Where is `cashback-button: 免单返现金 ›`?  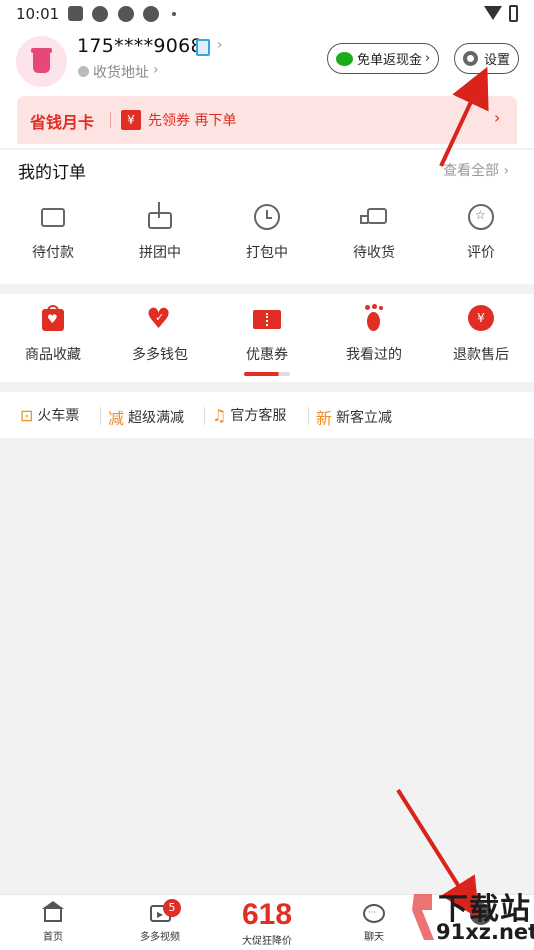 cashback-button: 免单返现金 › is located at coordinates (383, 58).